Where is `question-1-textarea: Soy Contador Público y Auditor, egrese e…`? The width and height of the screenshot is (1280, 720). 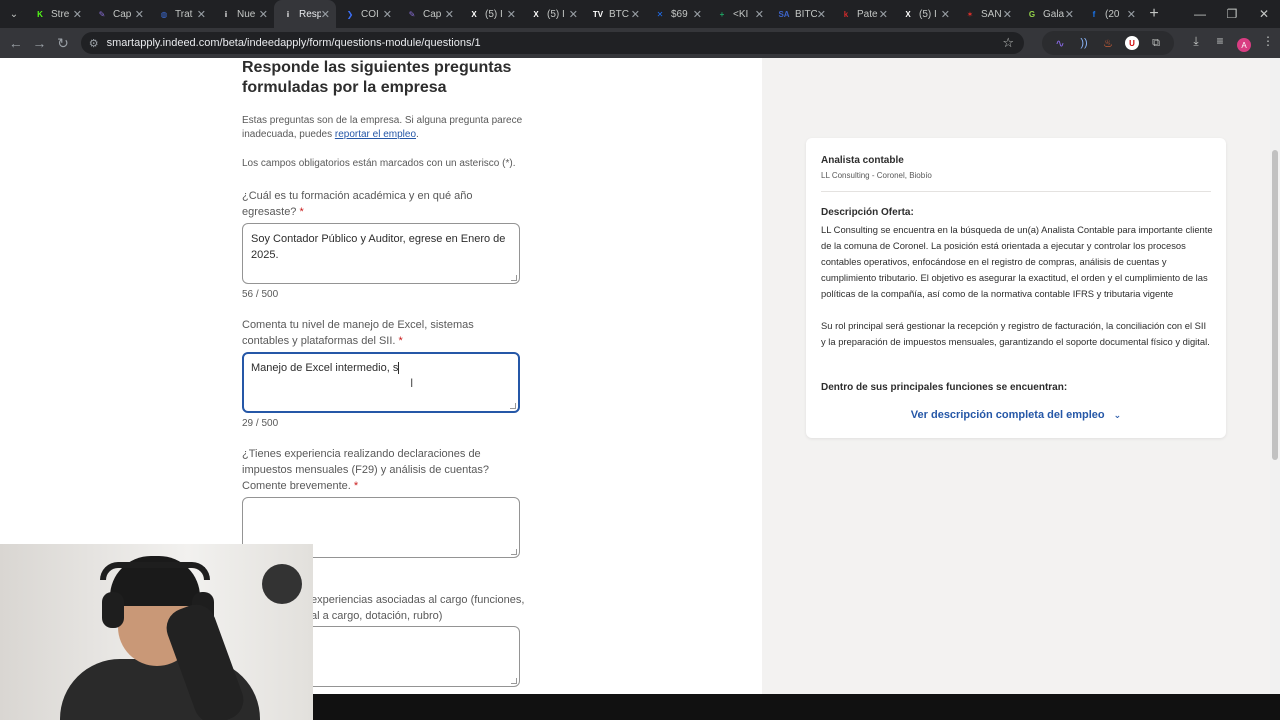 question-1-textarea: Soy Contador Público y Auditor, egrese e… is located at coordinates (381, 253).